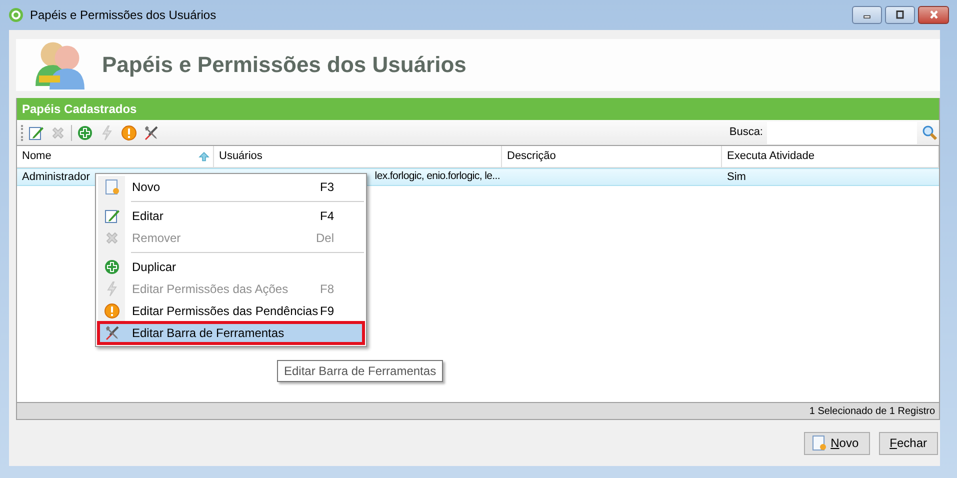 Image resolution: width=957 pixels, height=478 pixels. I want to click on menu-item: Editar F4, so click(231, 216).